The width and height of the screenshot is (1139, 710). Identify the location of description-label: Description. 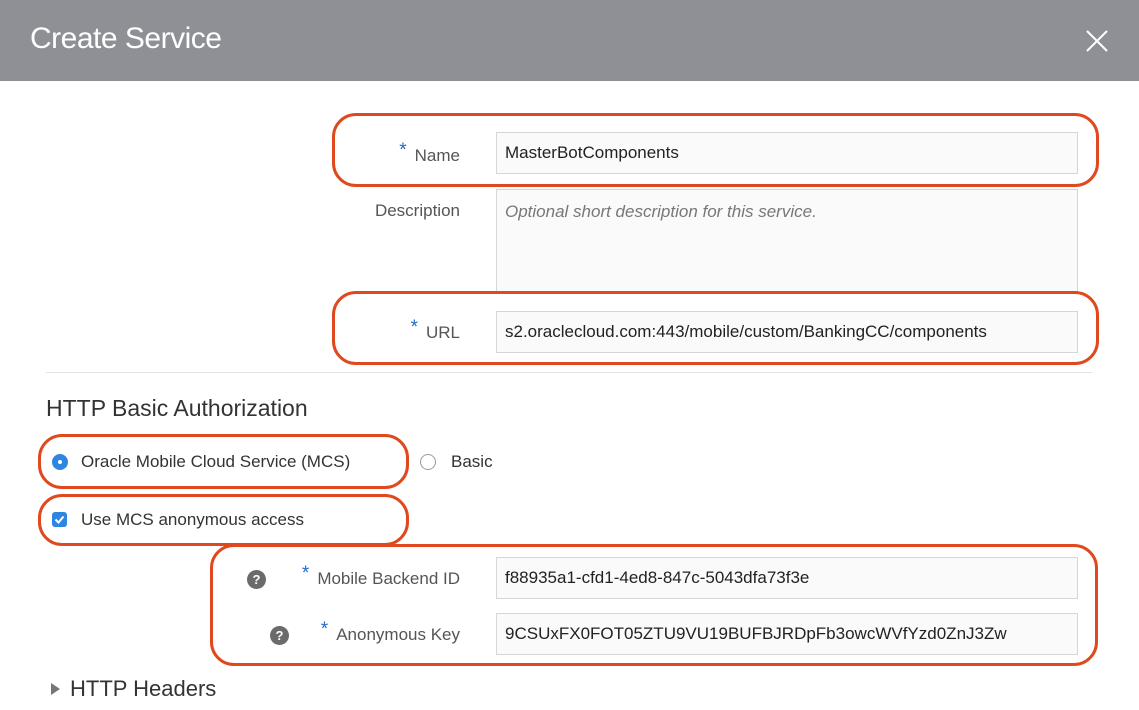
(417, 210).